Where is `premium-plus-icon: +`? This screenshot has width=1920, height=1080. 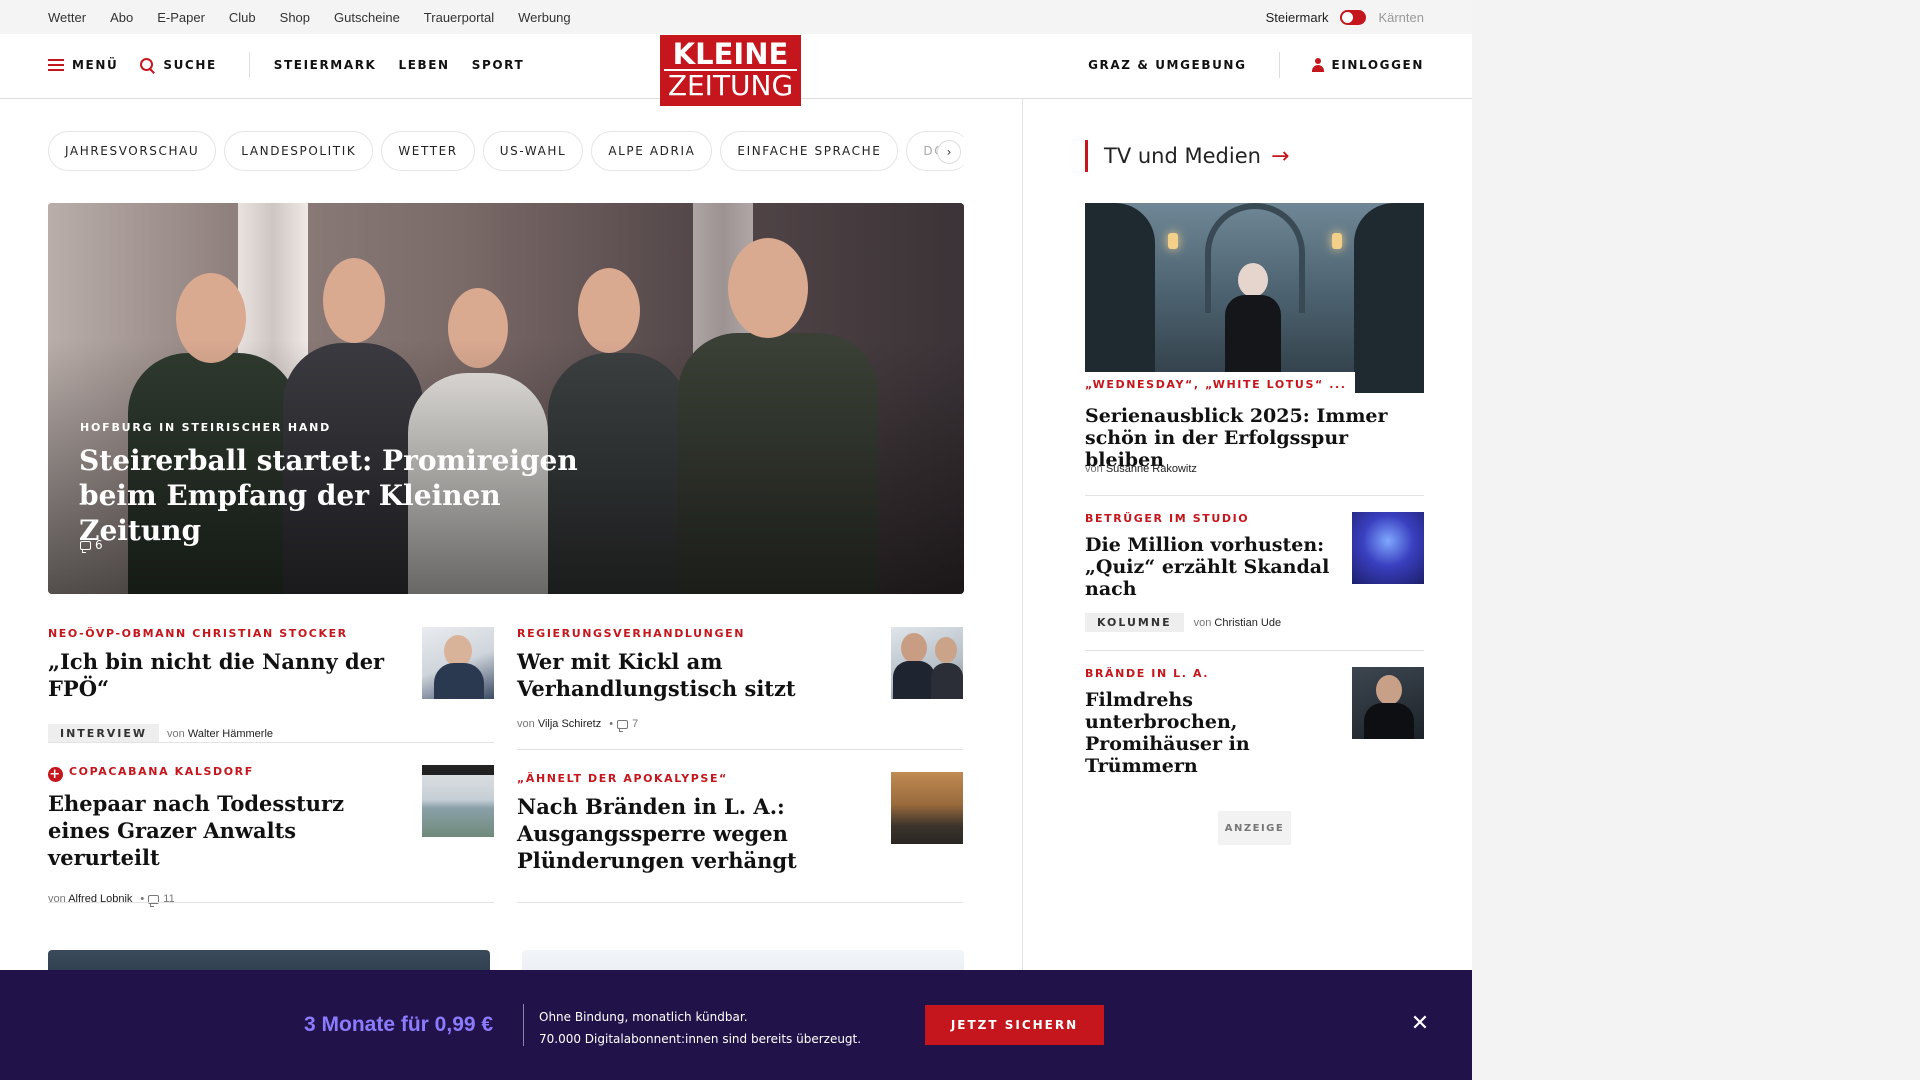
premium-plus-icon: + is located at coordinates (55, 774).